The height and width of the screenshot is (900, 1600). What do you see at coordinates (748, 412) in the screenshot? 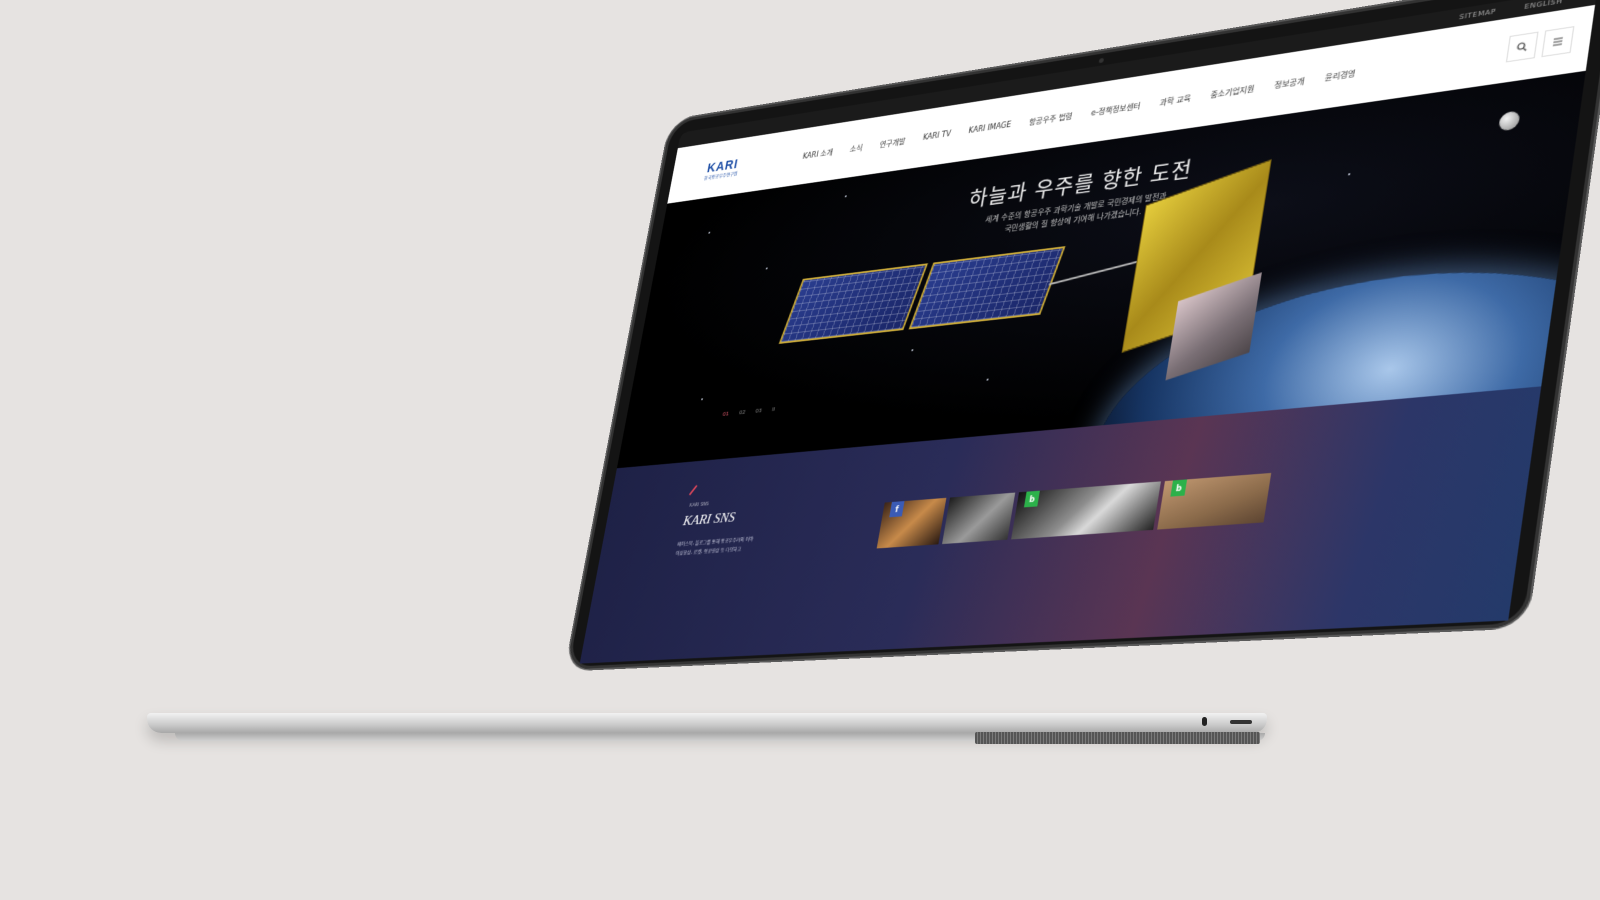
I see `hero-pager: 01 02 03 II` at bounding box center [748, 412].